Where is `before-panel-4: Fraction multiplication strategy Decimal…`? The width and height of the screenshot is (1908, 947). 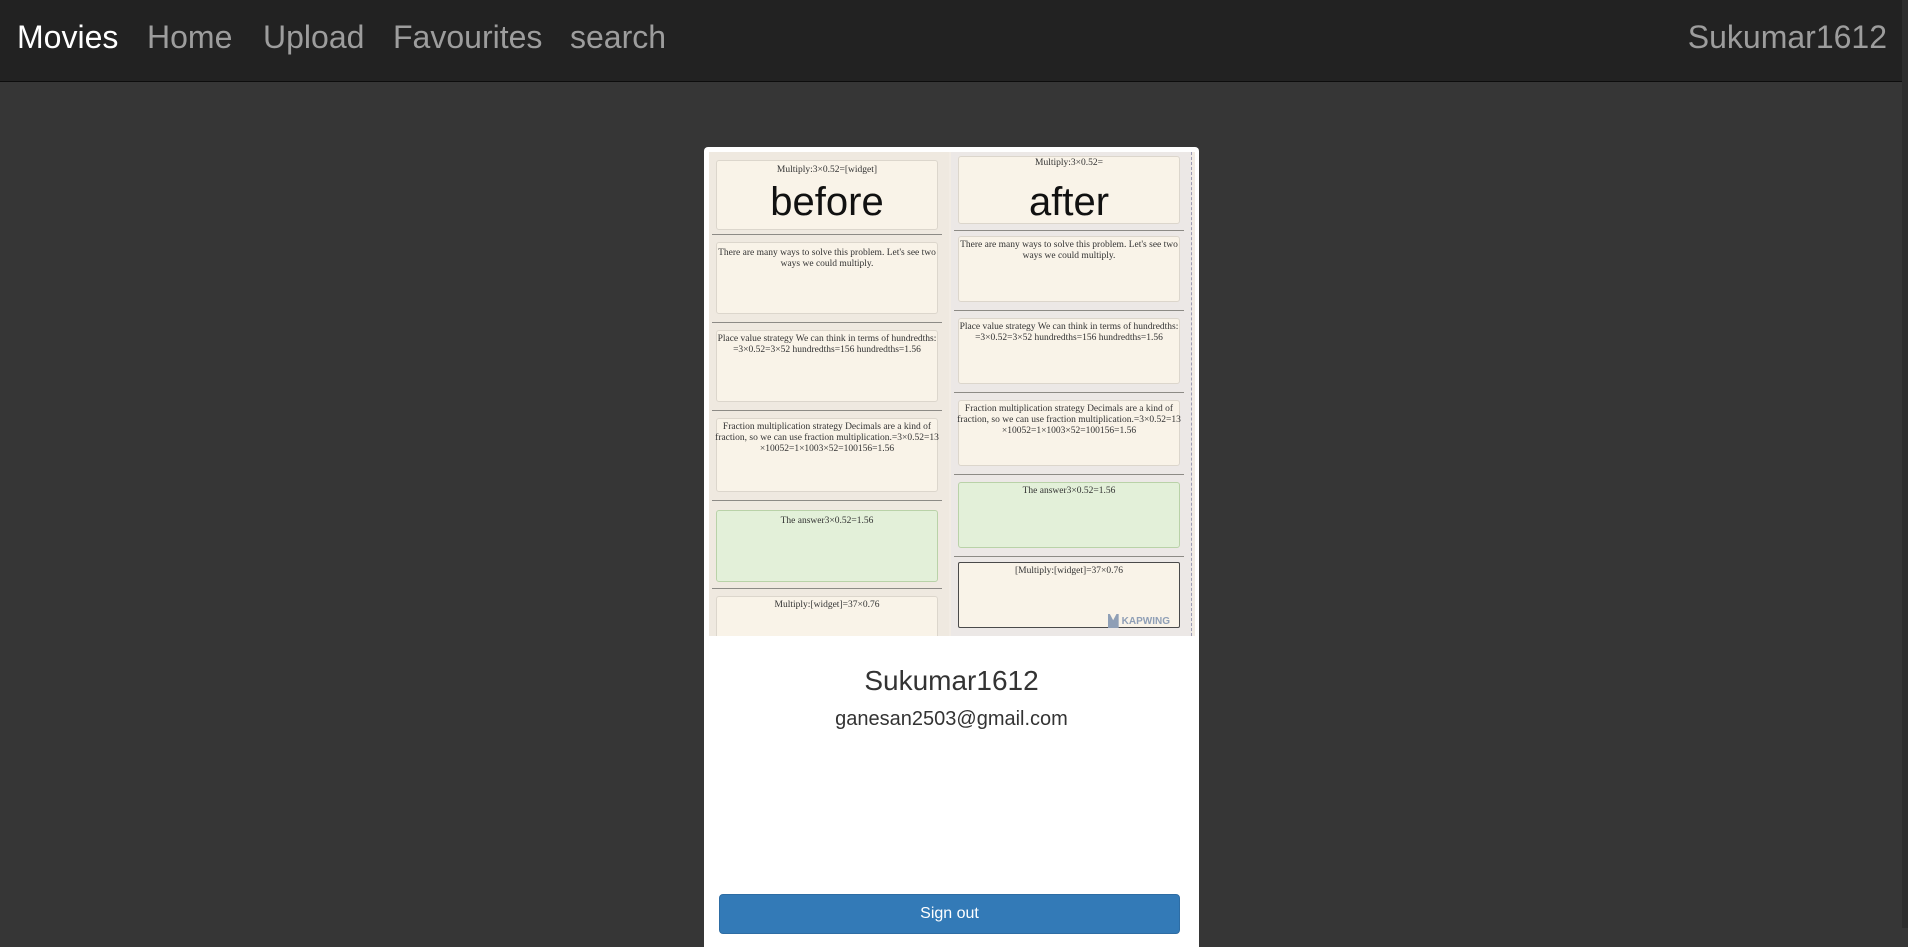
before-panel-4: Fraction multiplication strategy Decimal… is located at coordinates (827, 455).